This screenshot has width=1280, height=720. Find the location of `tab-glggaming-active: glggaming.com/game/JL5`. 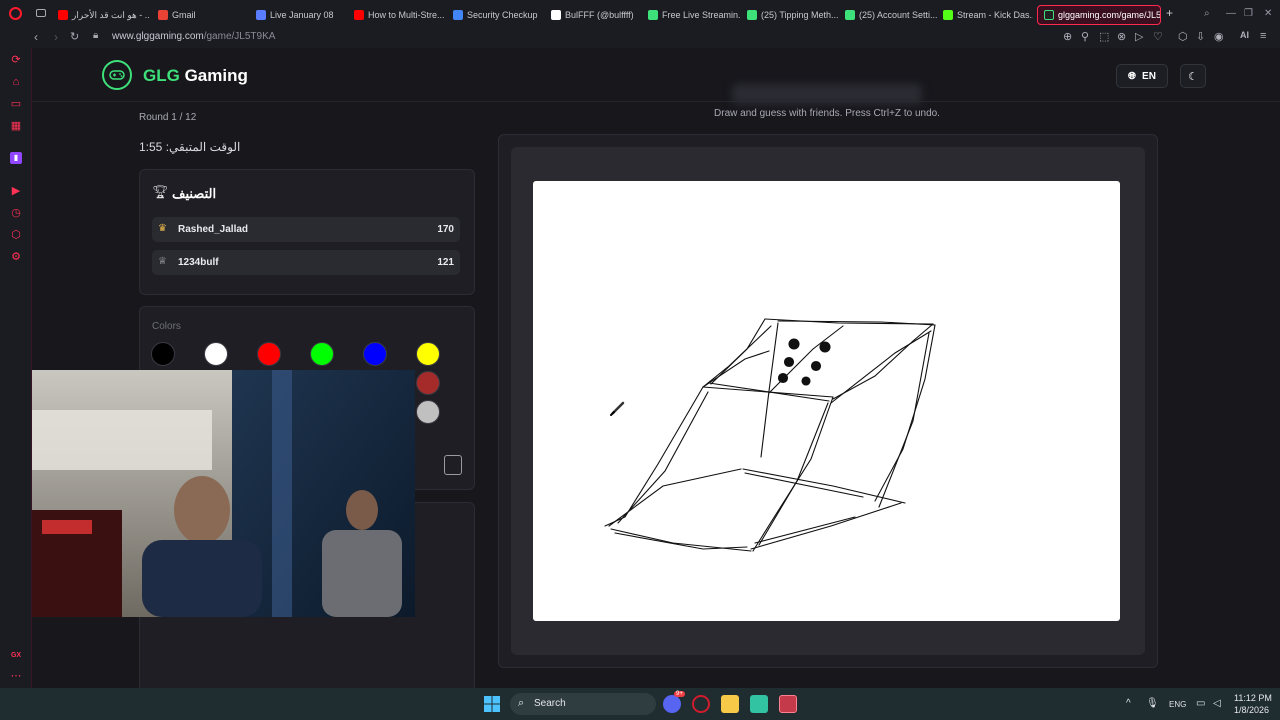

tab-glggaming-active: glggaming.com/game/JL5 is located at coordinates (1099, 15).